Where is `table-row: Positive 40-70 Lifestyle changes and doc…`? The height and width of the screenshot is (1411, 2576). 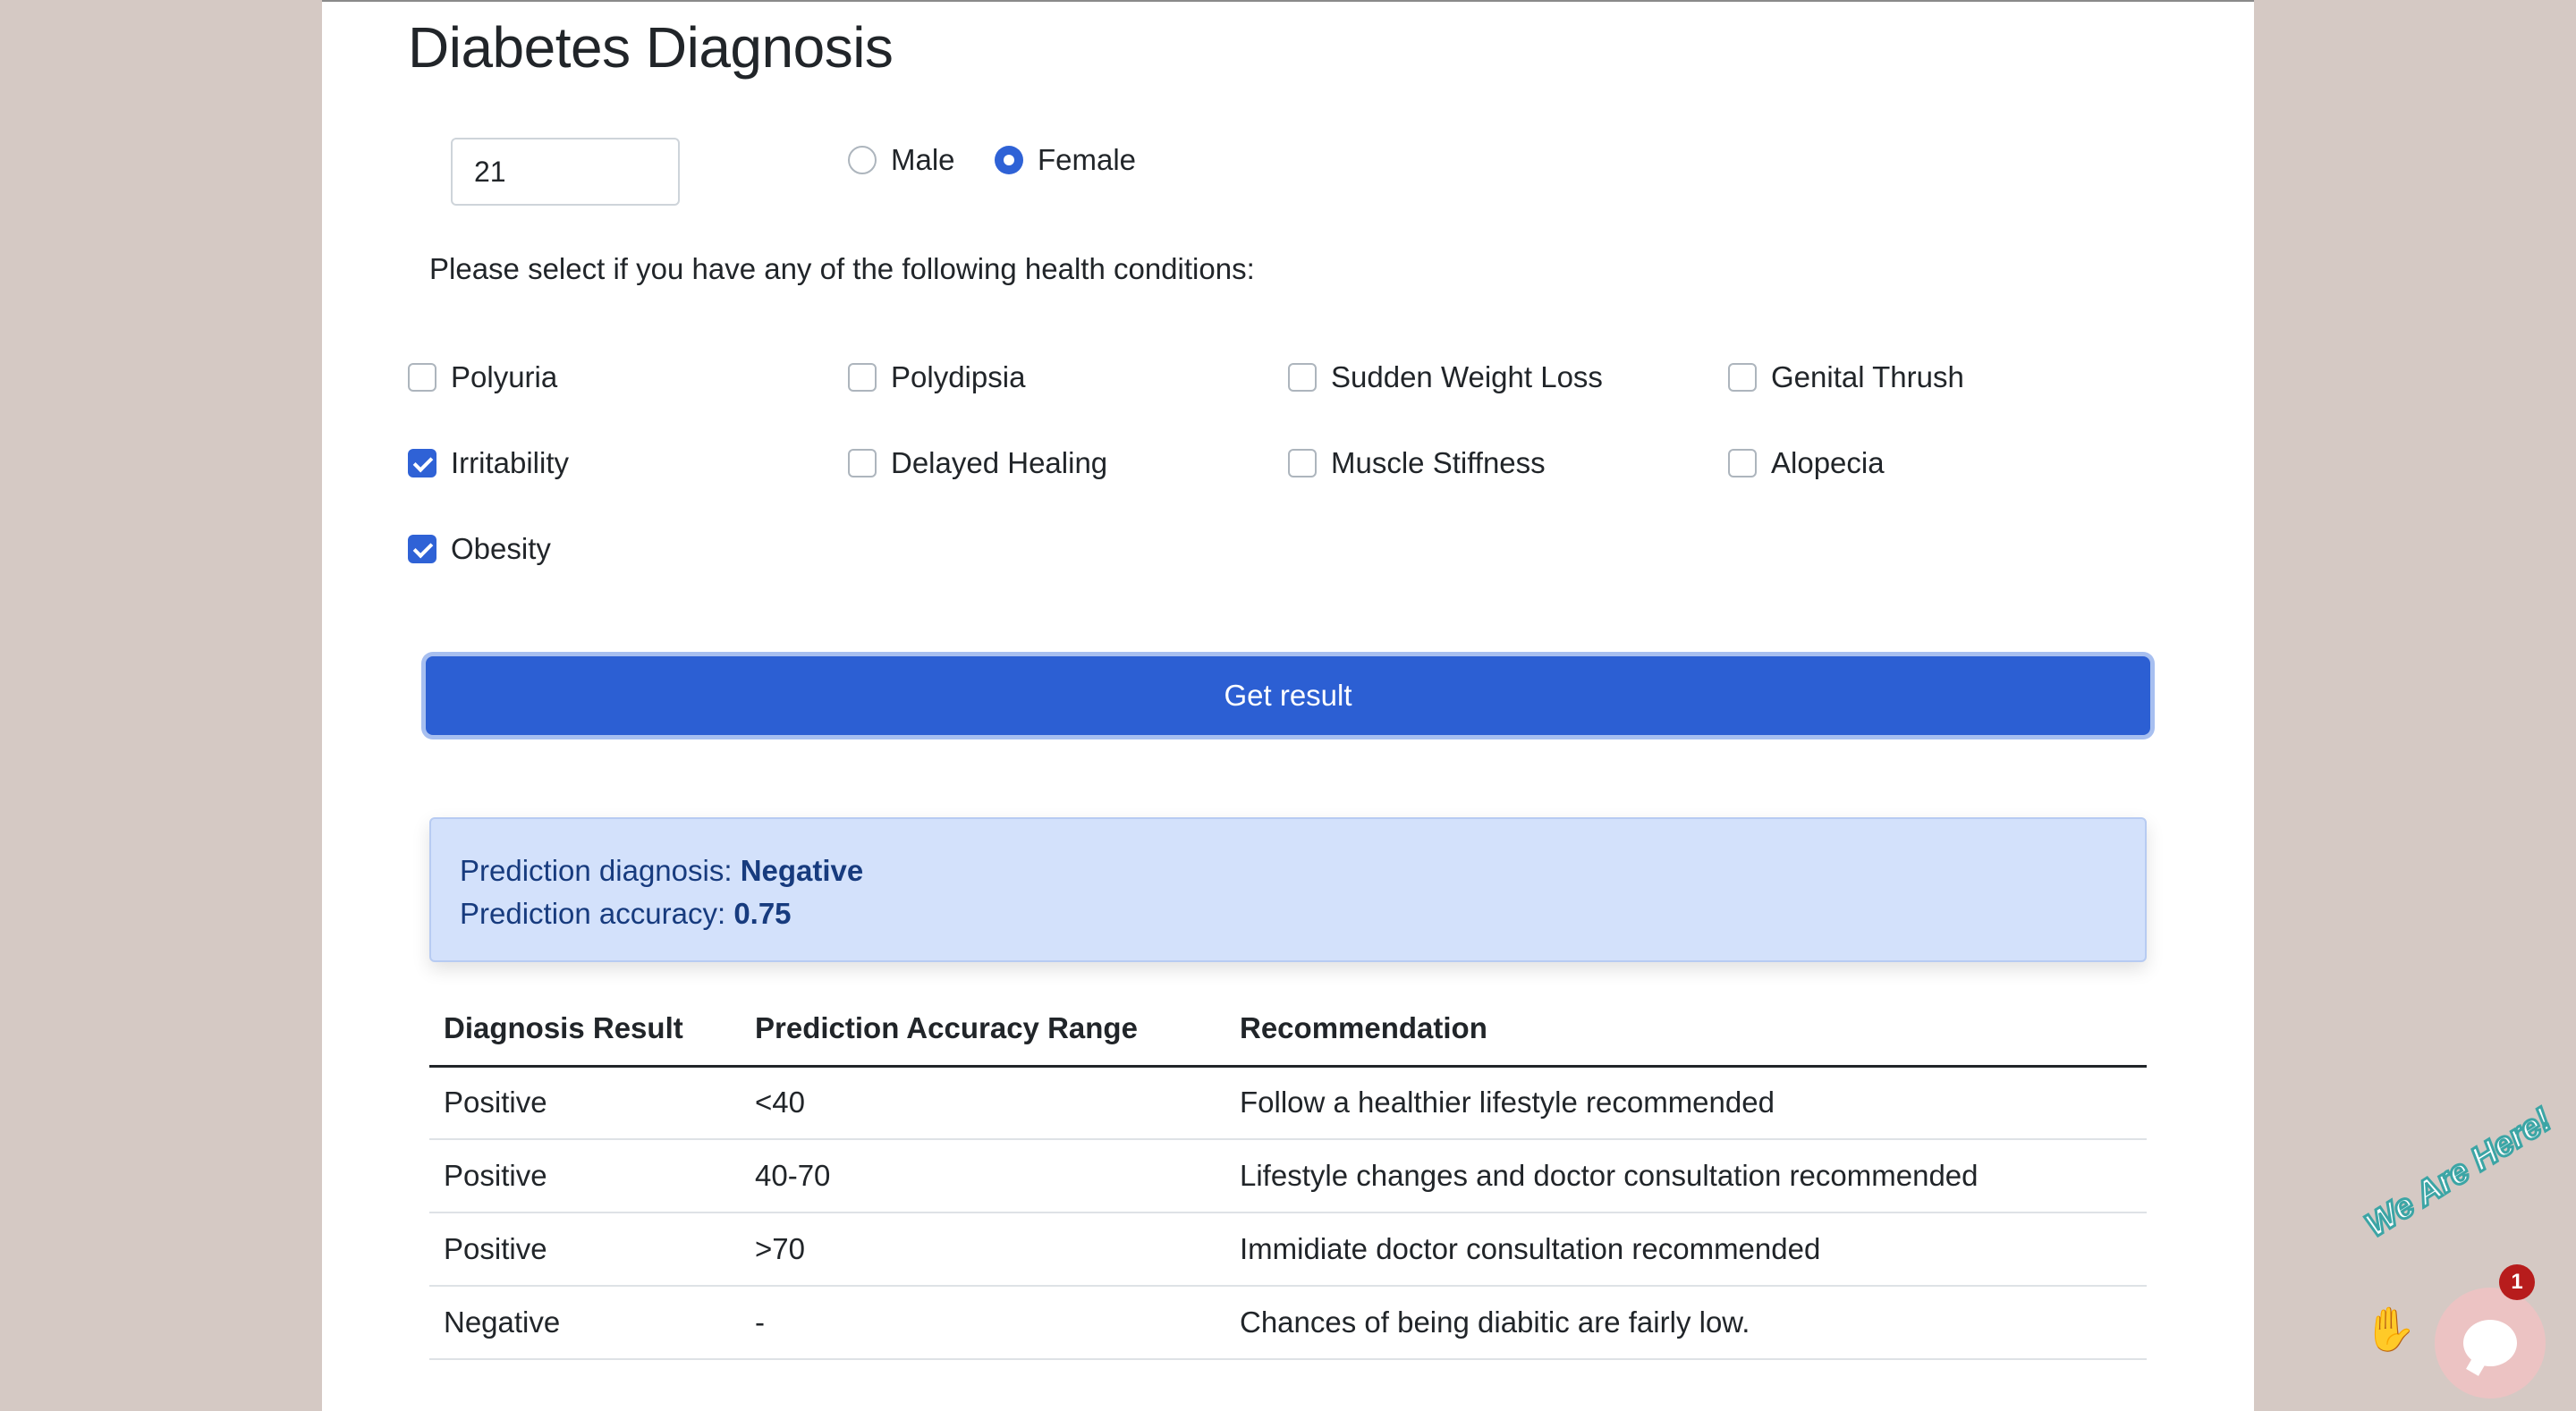 table-row: Positive 40-70 Lifestyle changes and doc… is located at coordinates (1288, 1176).